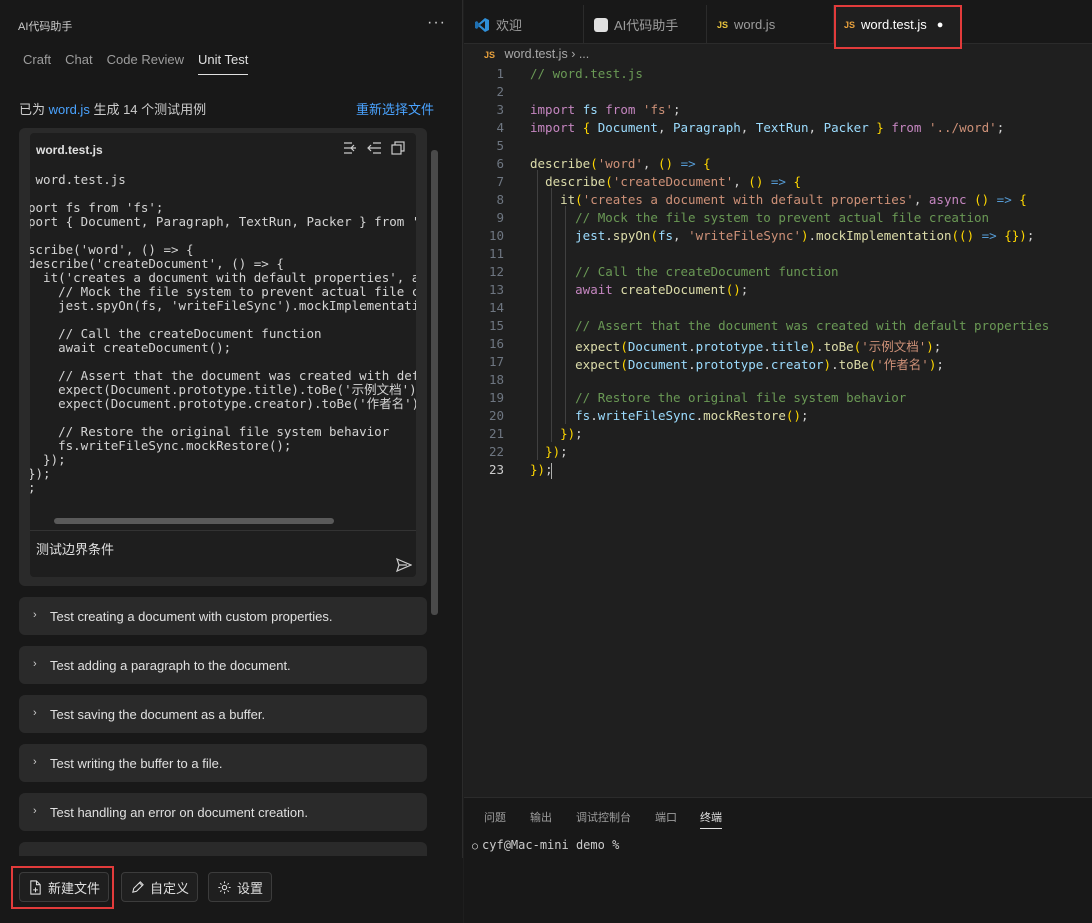 This screenshot has height=923, width=1092. I want to click on prompt-input-row: 测试边界条件, so click(223, 553).